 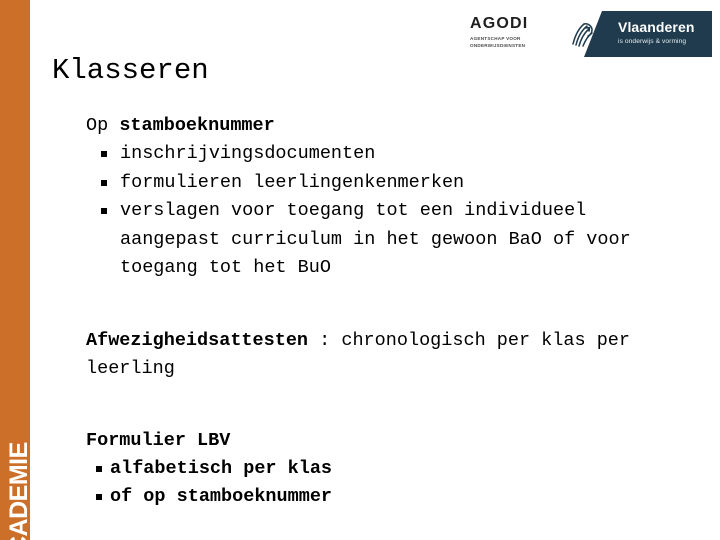 What do you see at coordinates (366, 126) in the screenshot?
I see `section-heading-stamboeknummer: Op stamboeknummer` at bounding box center [366, 126].